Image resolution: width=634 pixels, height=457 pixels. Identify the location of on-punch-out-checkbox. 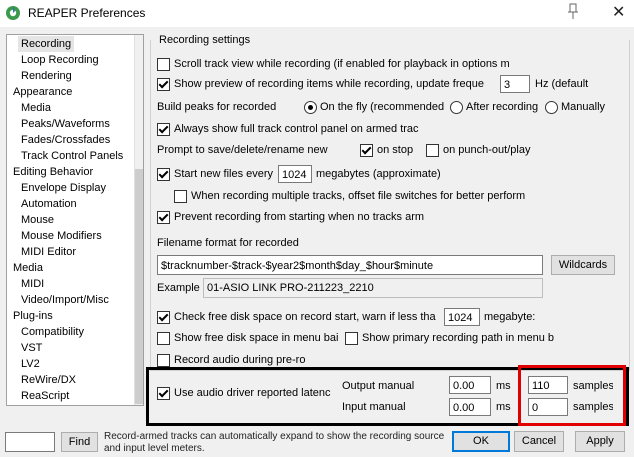
(432, 150).